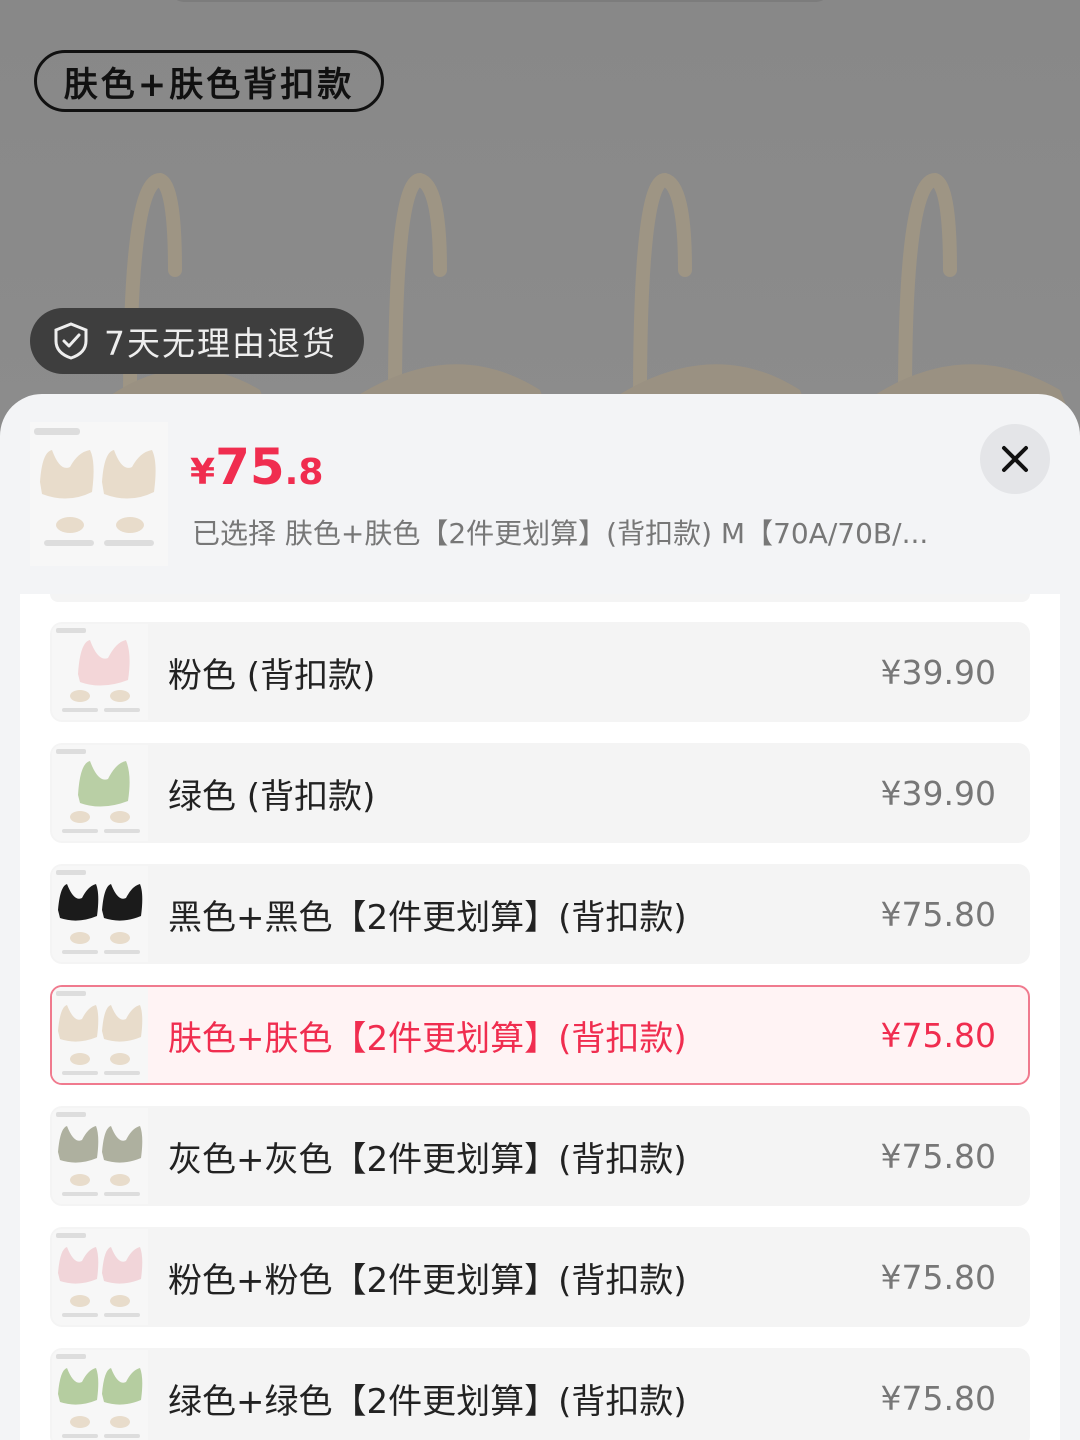 The width and height of the screenshot is (1080, 1440). I want to click on sku-option-label: 灰色+灰色【2件更划算】(背扣款), so click(427, 1159).